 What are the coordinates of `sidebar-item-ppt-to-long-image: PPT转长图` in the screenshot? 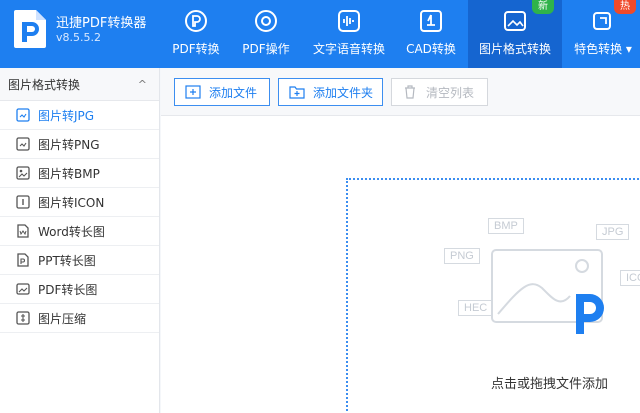 It's located at (79, 260).